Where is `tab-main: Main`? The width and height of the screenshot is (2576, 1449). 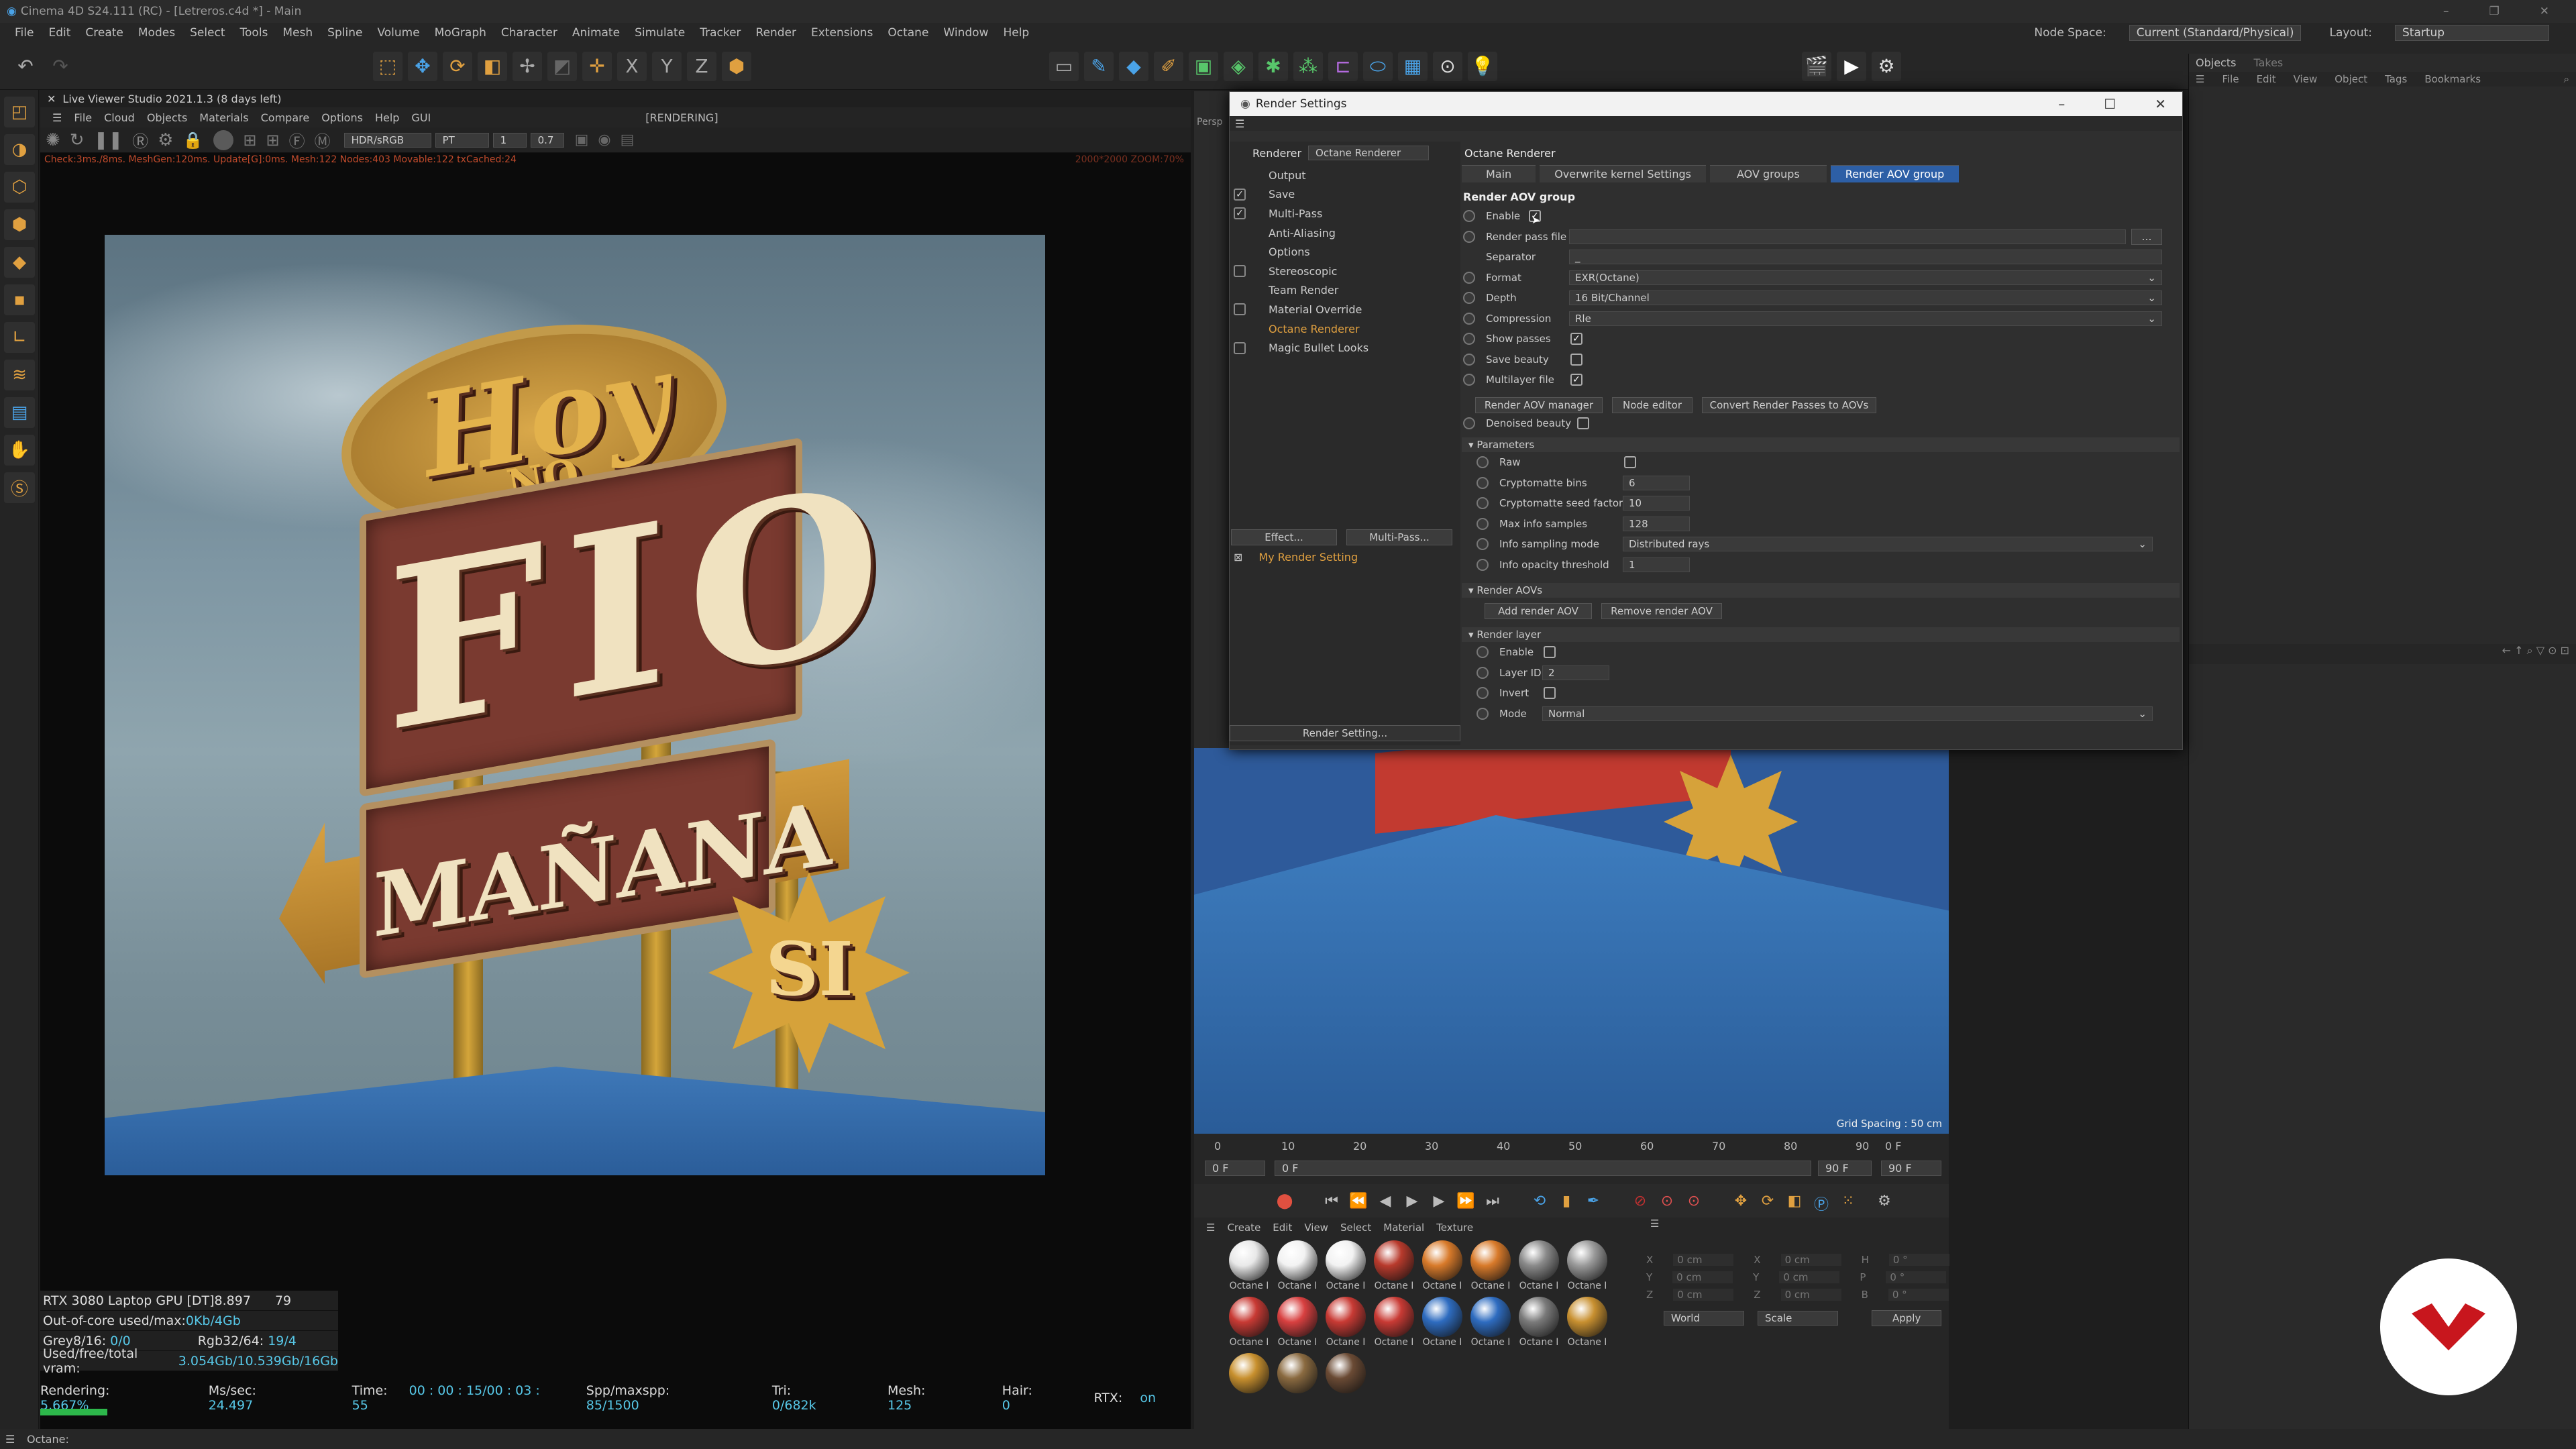 tab-main: Main is located at coordinates (1499, 173).